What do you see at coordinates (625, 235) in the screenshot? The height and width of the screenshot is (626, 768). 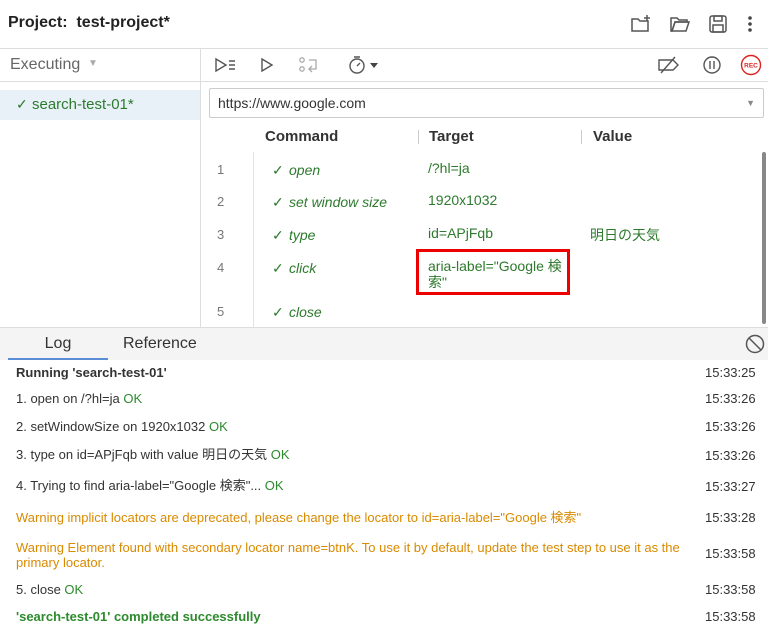 I see `value-cell: 明日の天気` at bounding box center [625, 235].